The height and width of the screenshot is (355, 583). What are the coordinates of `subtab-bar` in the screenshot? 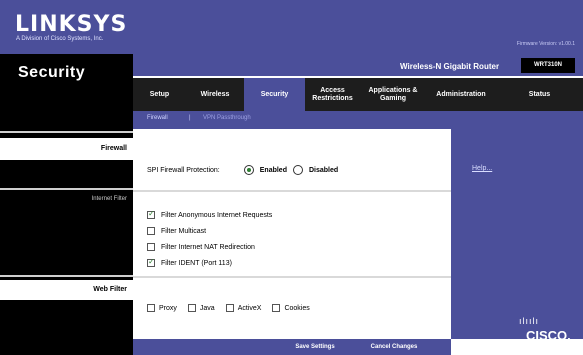 It's located at (358, 120).